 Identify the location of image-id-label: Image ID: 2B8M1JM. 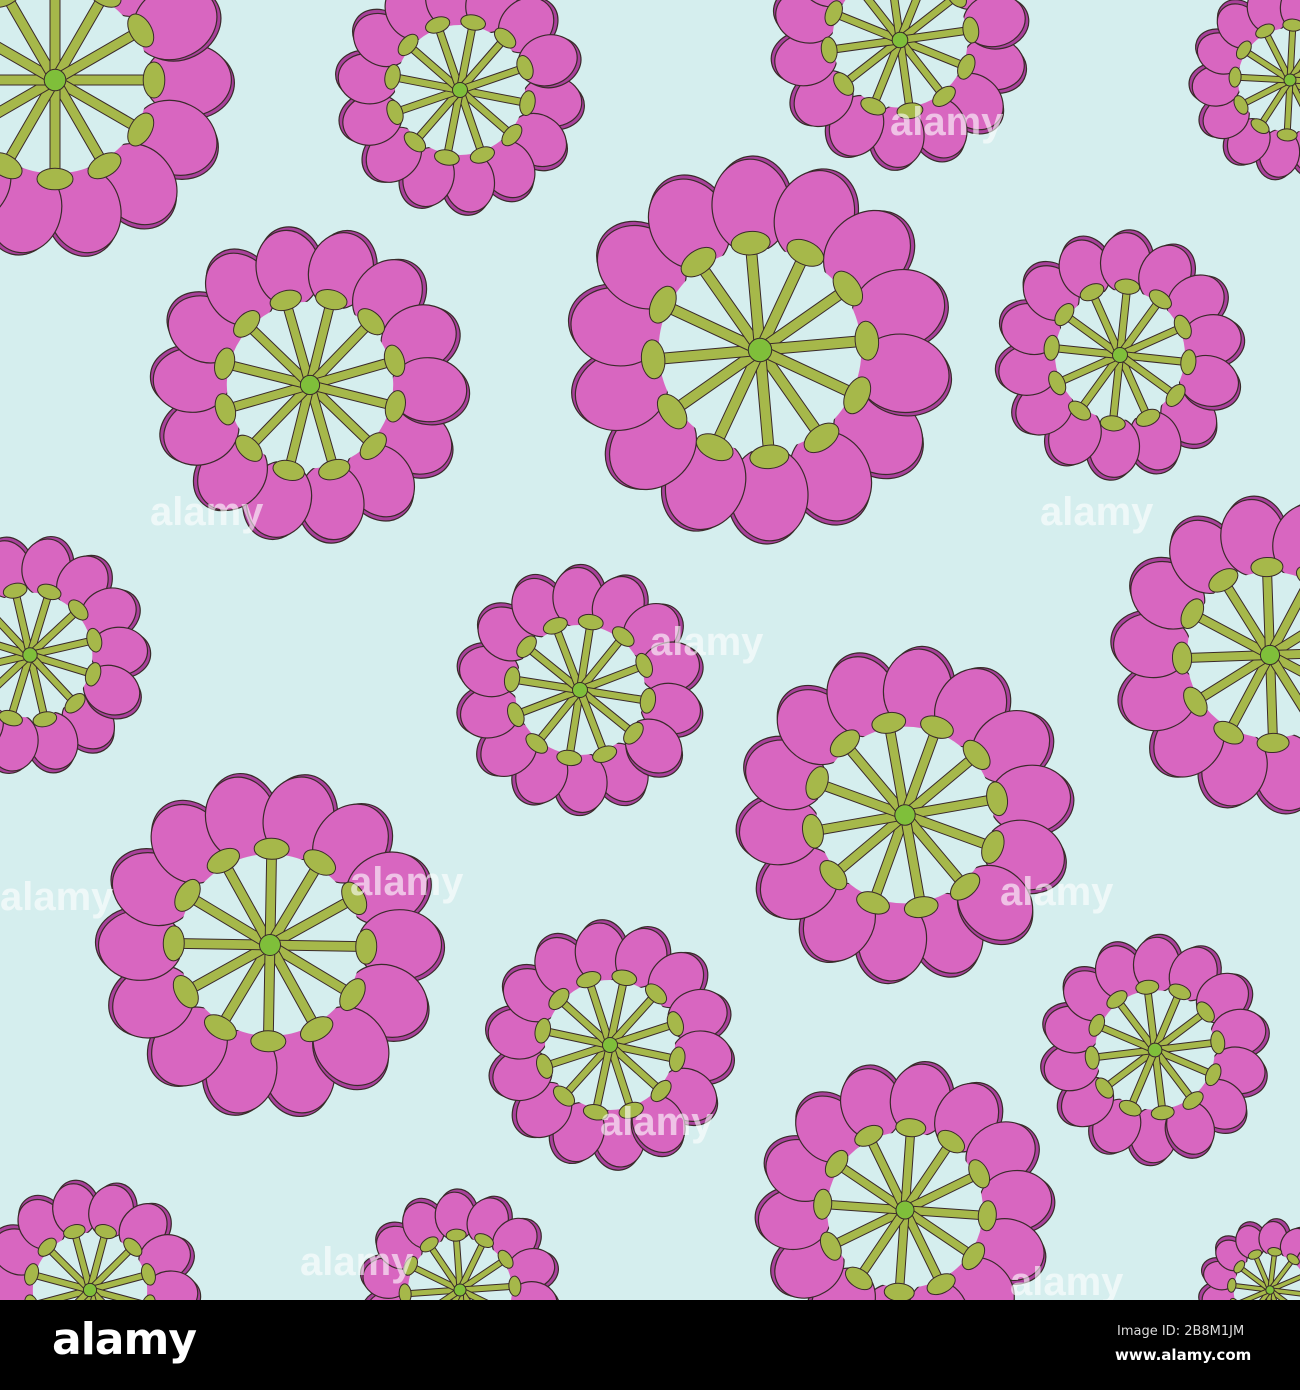
(1181, 1331).